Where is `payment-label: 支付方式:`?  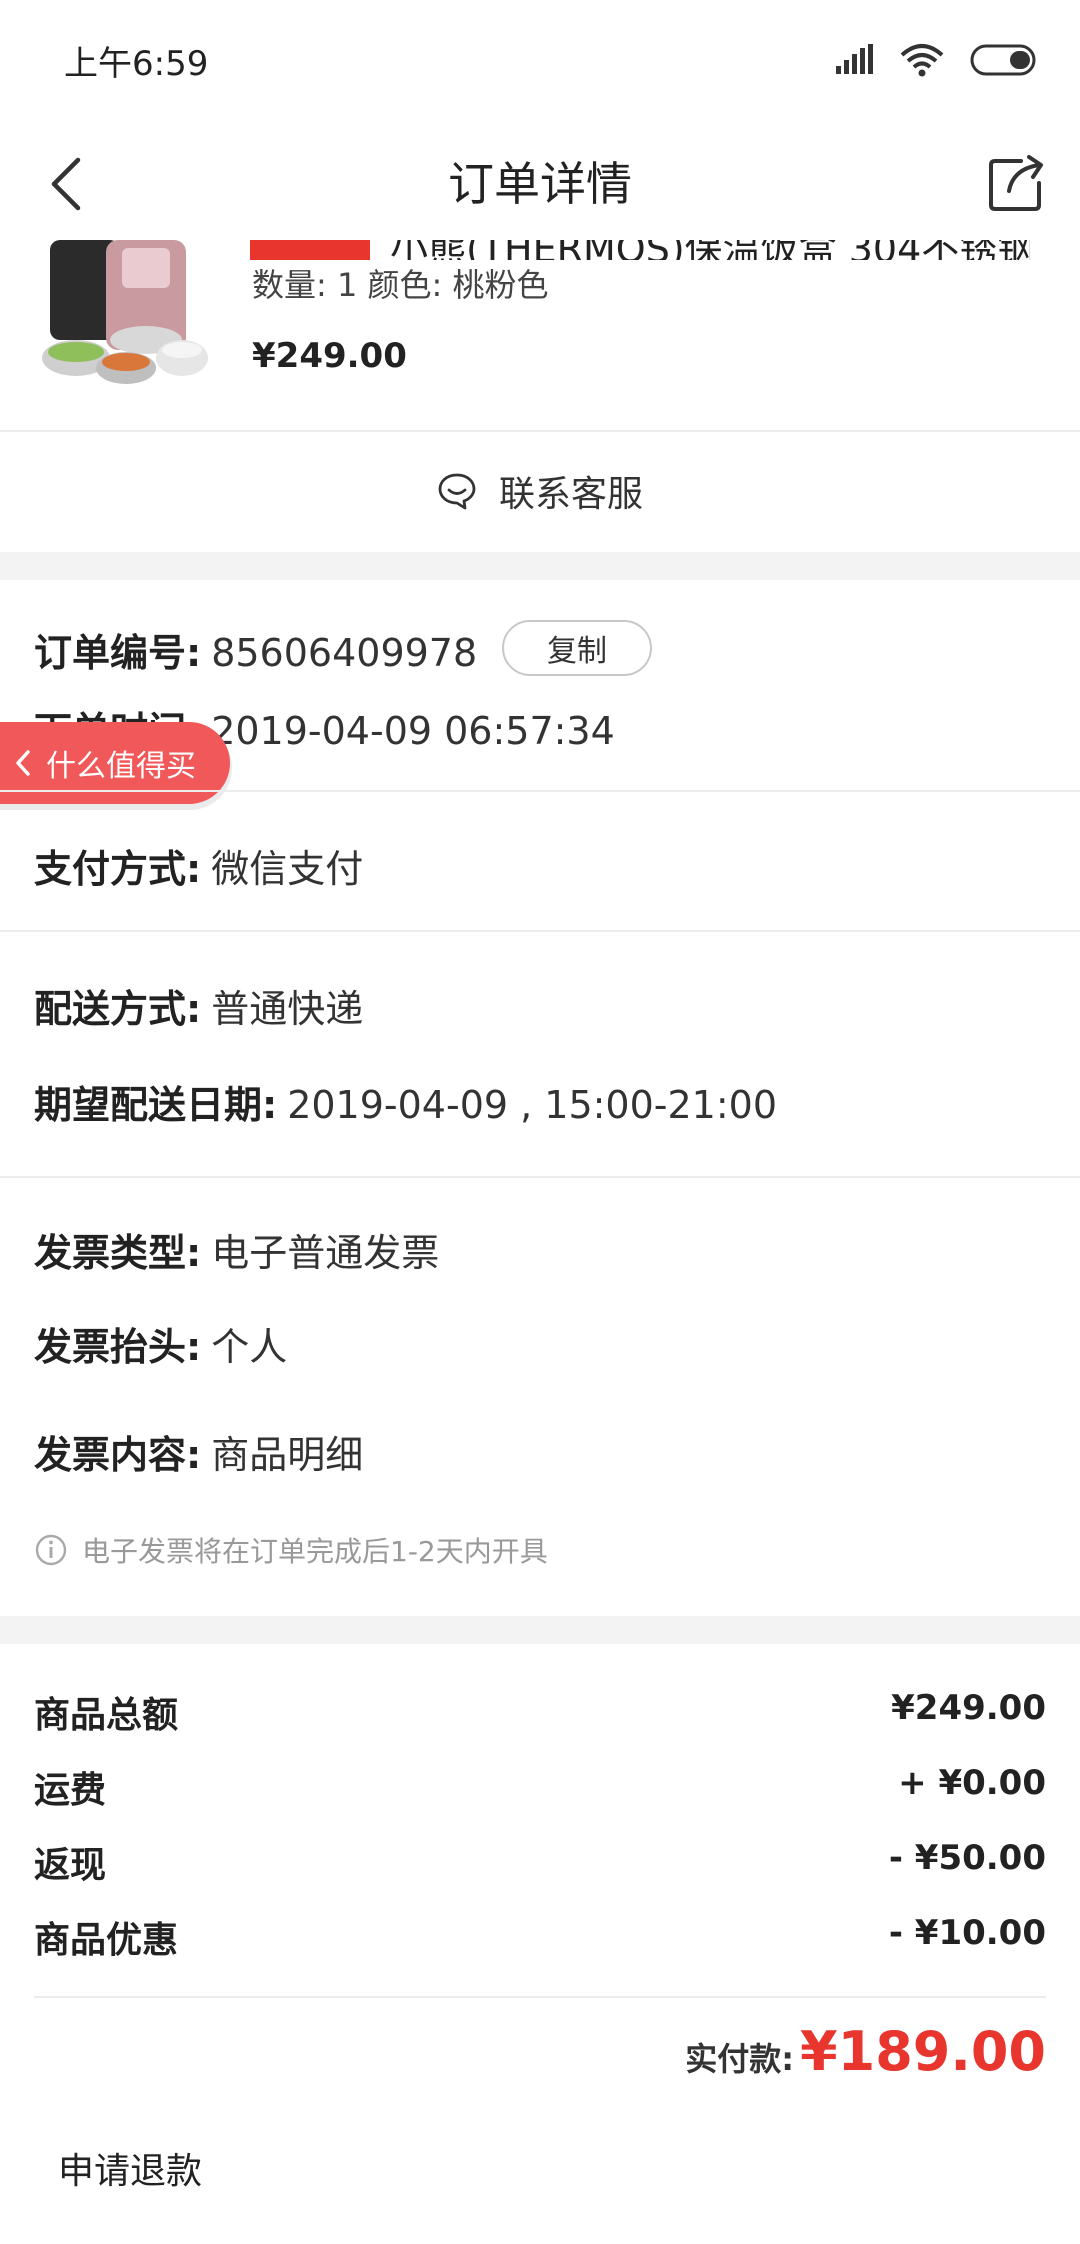
payment-label: 支付方式: is located at coordinates (118, 869).